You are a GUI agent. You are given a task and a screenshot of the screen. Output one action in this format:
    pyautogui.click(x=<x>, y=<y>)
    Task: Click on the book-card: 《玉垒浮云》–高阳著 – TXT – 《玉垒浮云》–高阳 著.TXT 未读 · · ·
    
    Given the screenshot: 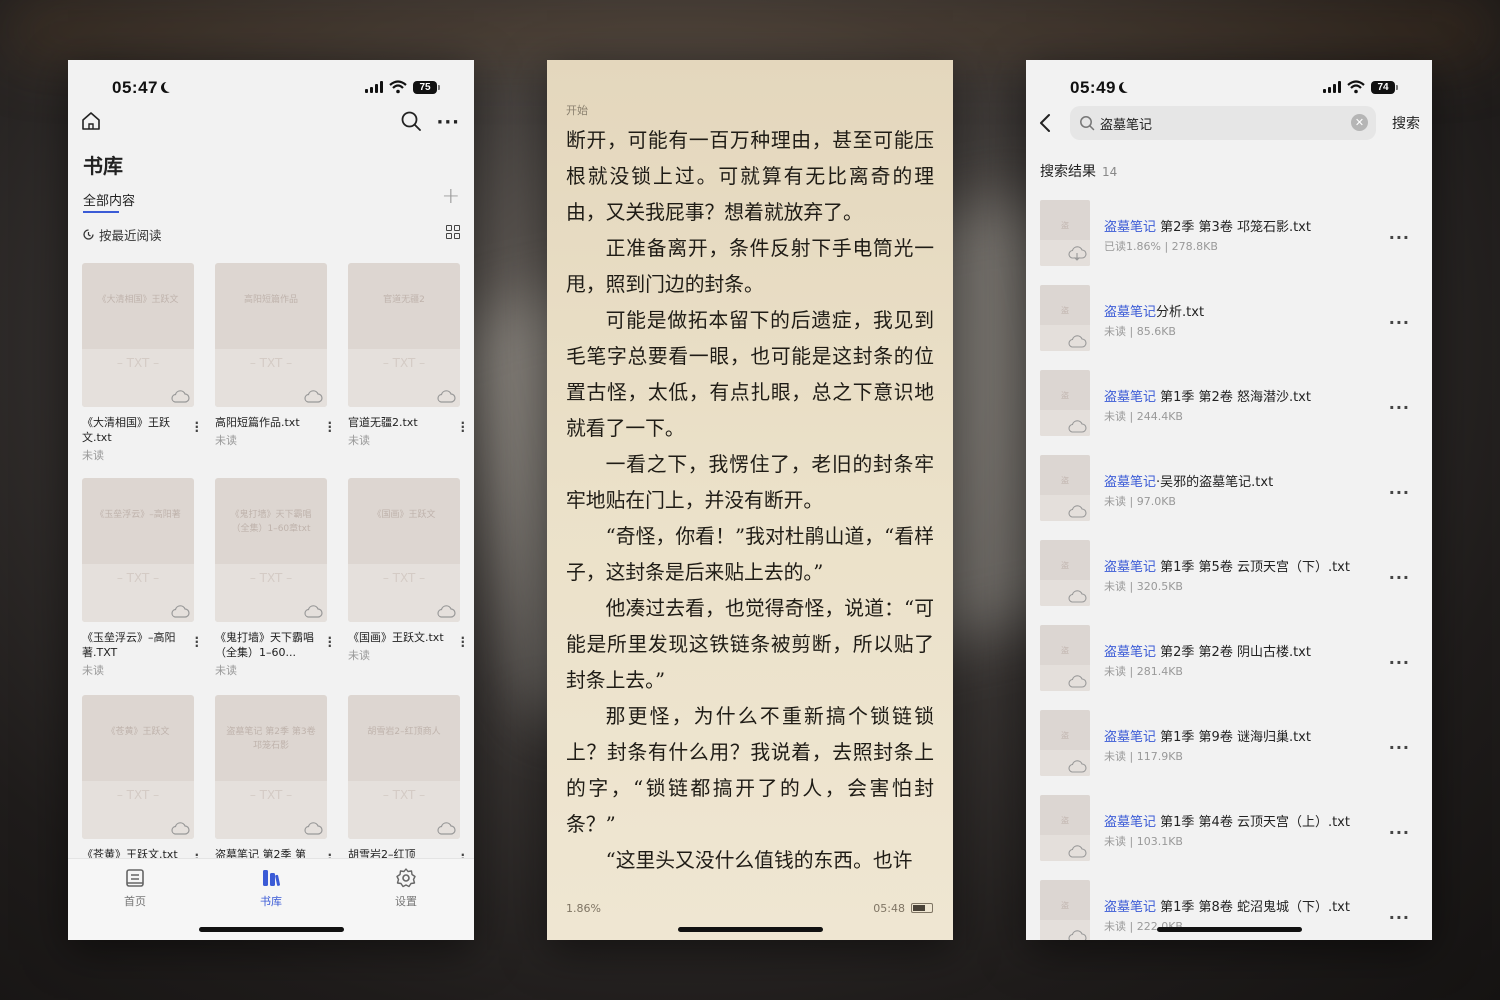 What is the action you would take?
    pyautogui.click(x=144, y=578)
    